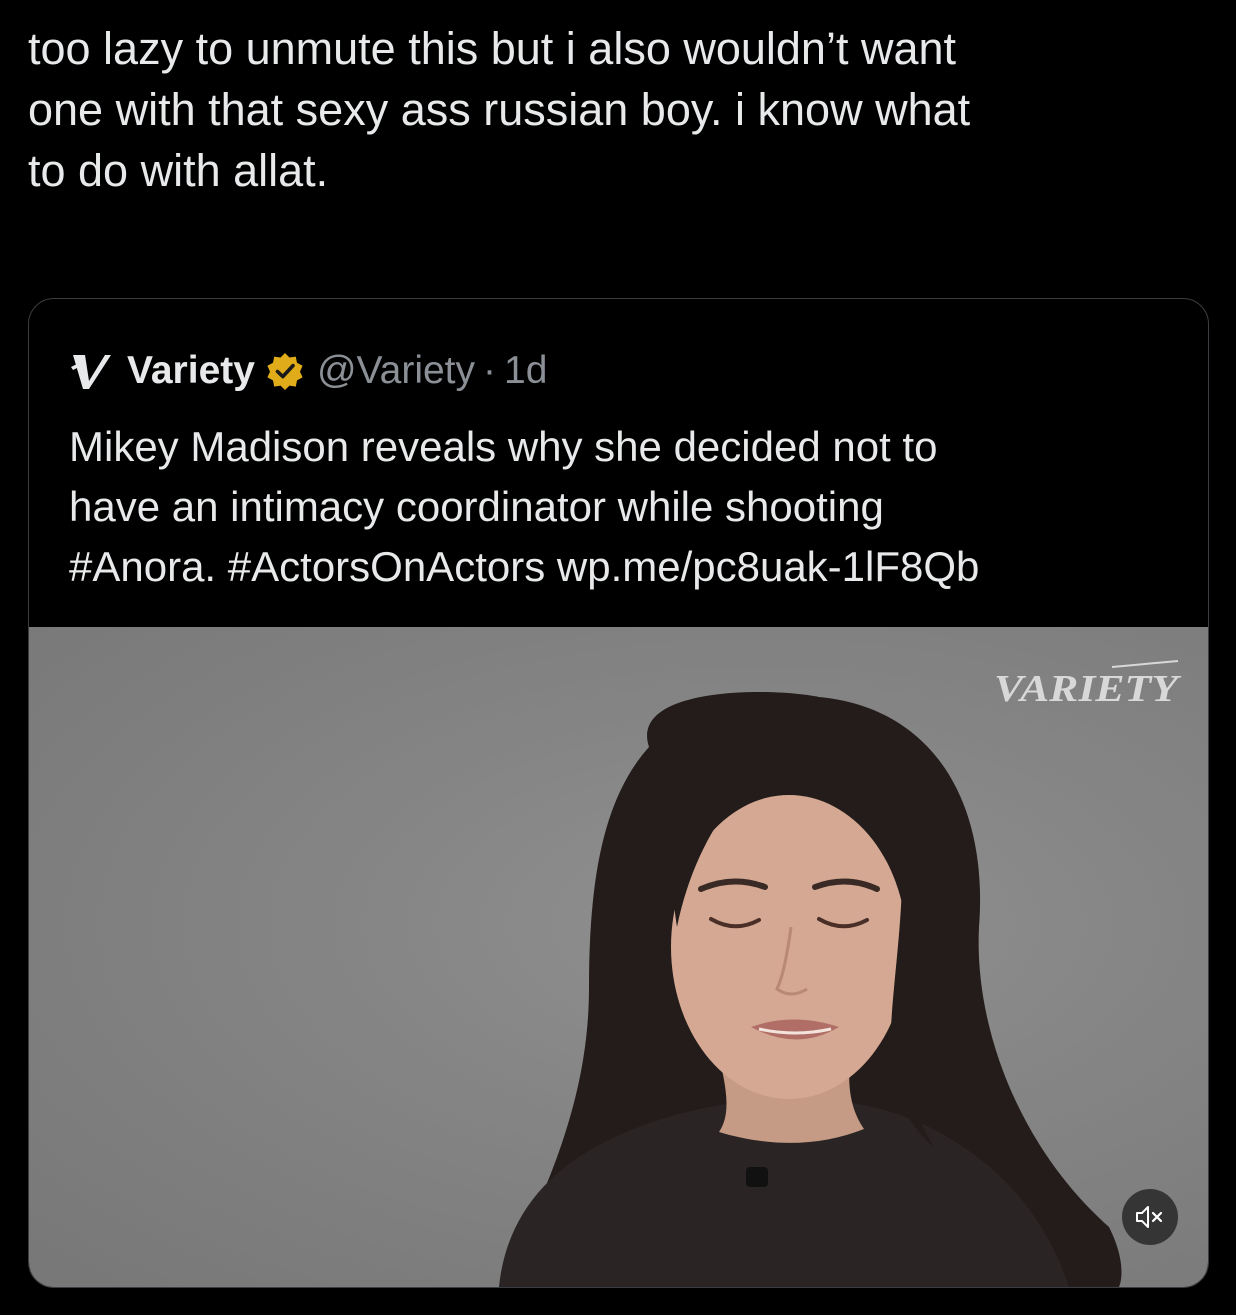 The image size is (1236, 1315). I want to click on verified-badge-icon, so click(285, 371).